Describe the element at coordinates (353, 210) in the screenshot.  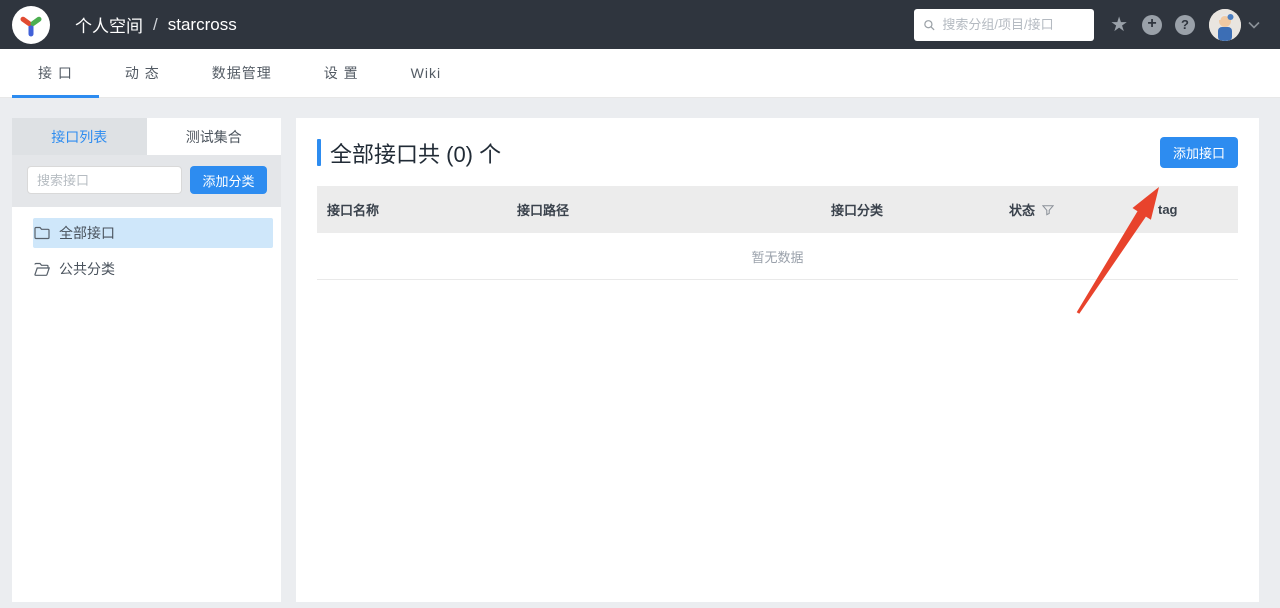
I see `column-header-label: 接口名称` at that location.